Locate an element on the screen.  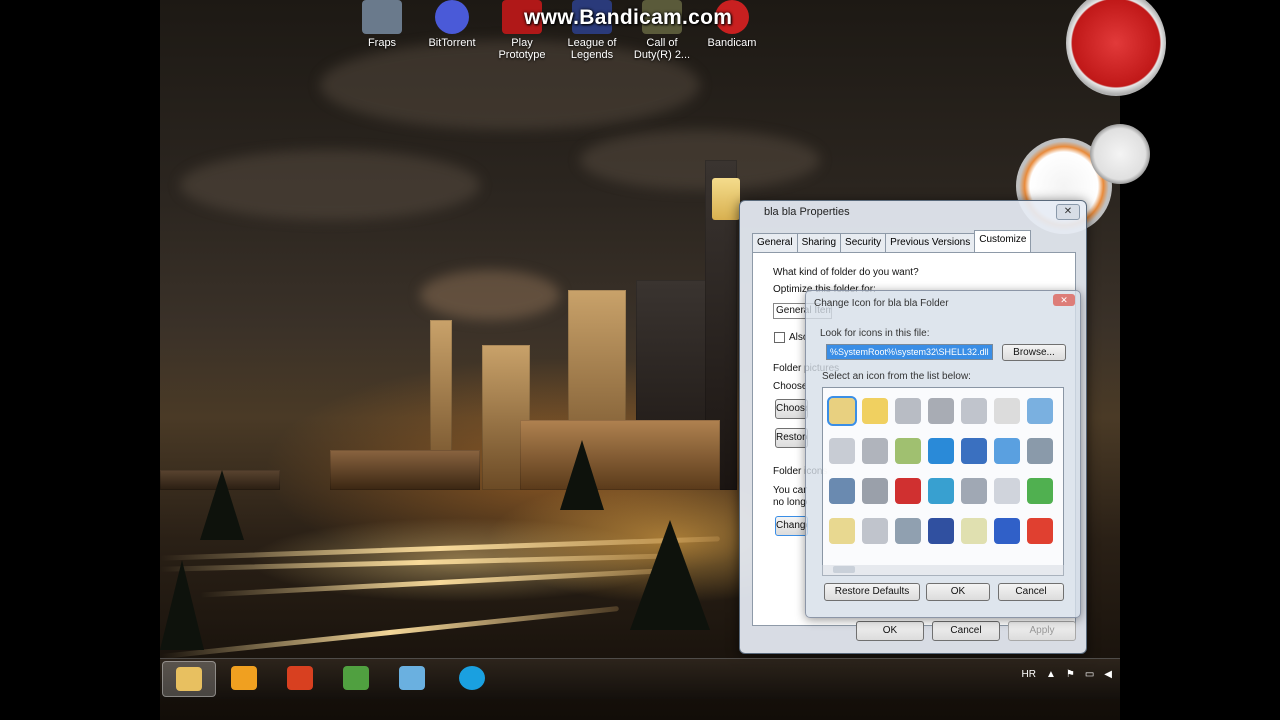
desktop-icon-label: League of Legends is located at coordinates (592, 49).